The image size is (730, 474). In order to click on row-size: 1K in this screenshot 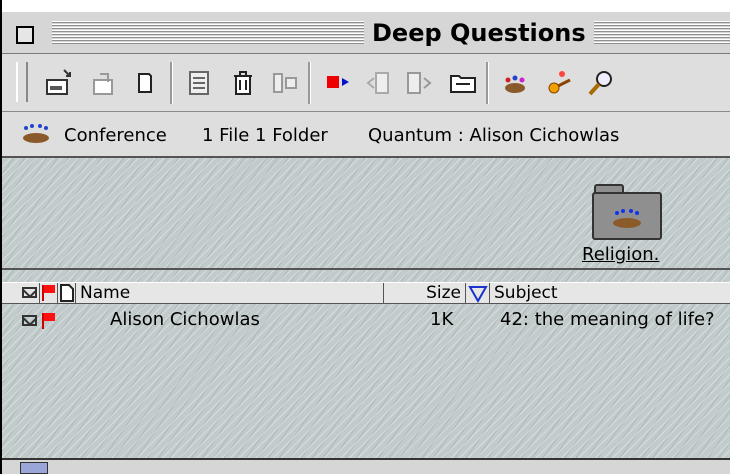, I will do `click(442, 319)`.